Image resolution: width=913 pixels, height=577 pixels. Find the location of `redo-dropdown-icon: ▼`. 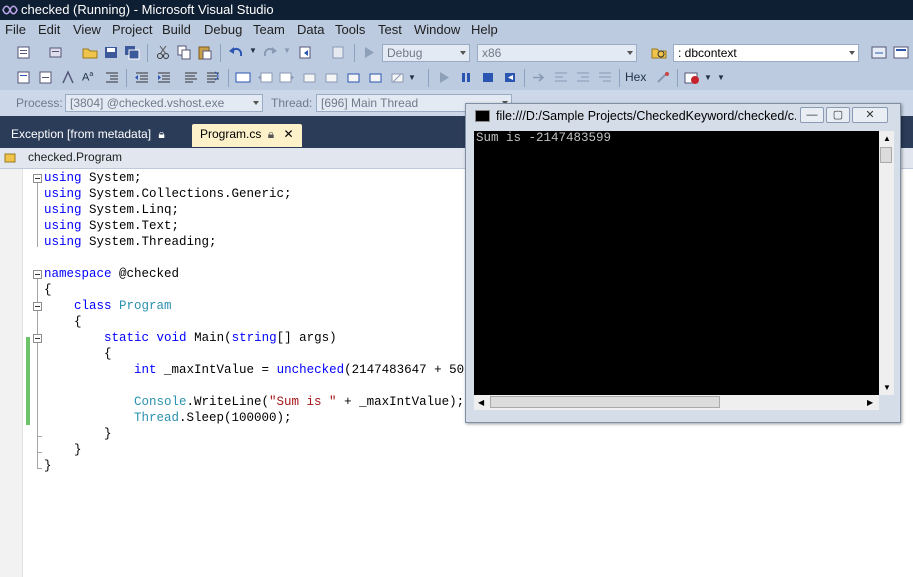

redo-dropdown-icon: ▼ is located at coordinates (287, 50).